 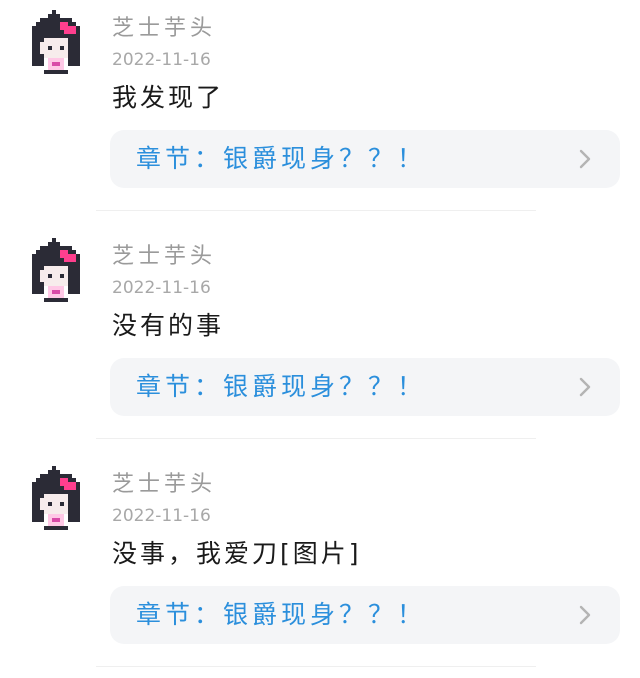 What do you see at coordinates (237, 553) in the screenshot?
I see `comment-message: 没事，我爱刀[图片]` at bounding box center [237, 553].